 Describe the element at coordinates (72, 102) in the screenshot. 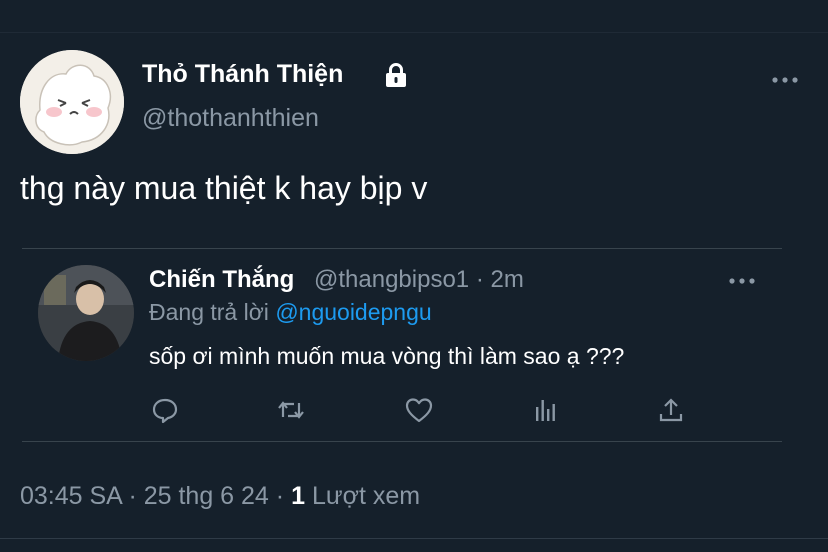

I see `author-avatar` at that location.